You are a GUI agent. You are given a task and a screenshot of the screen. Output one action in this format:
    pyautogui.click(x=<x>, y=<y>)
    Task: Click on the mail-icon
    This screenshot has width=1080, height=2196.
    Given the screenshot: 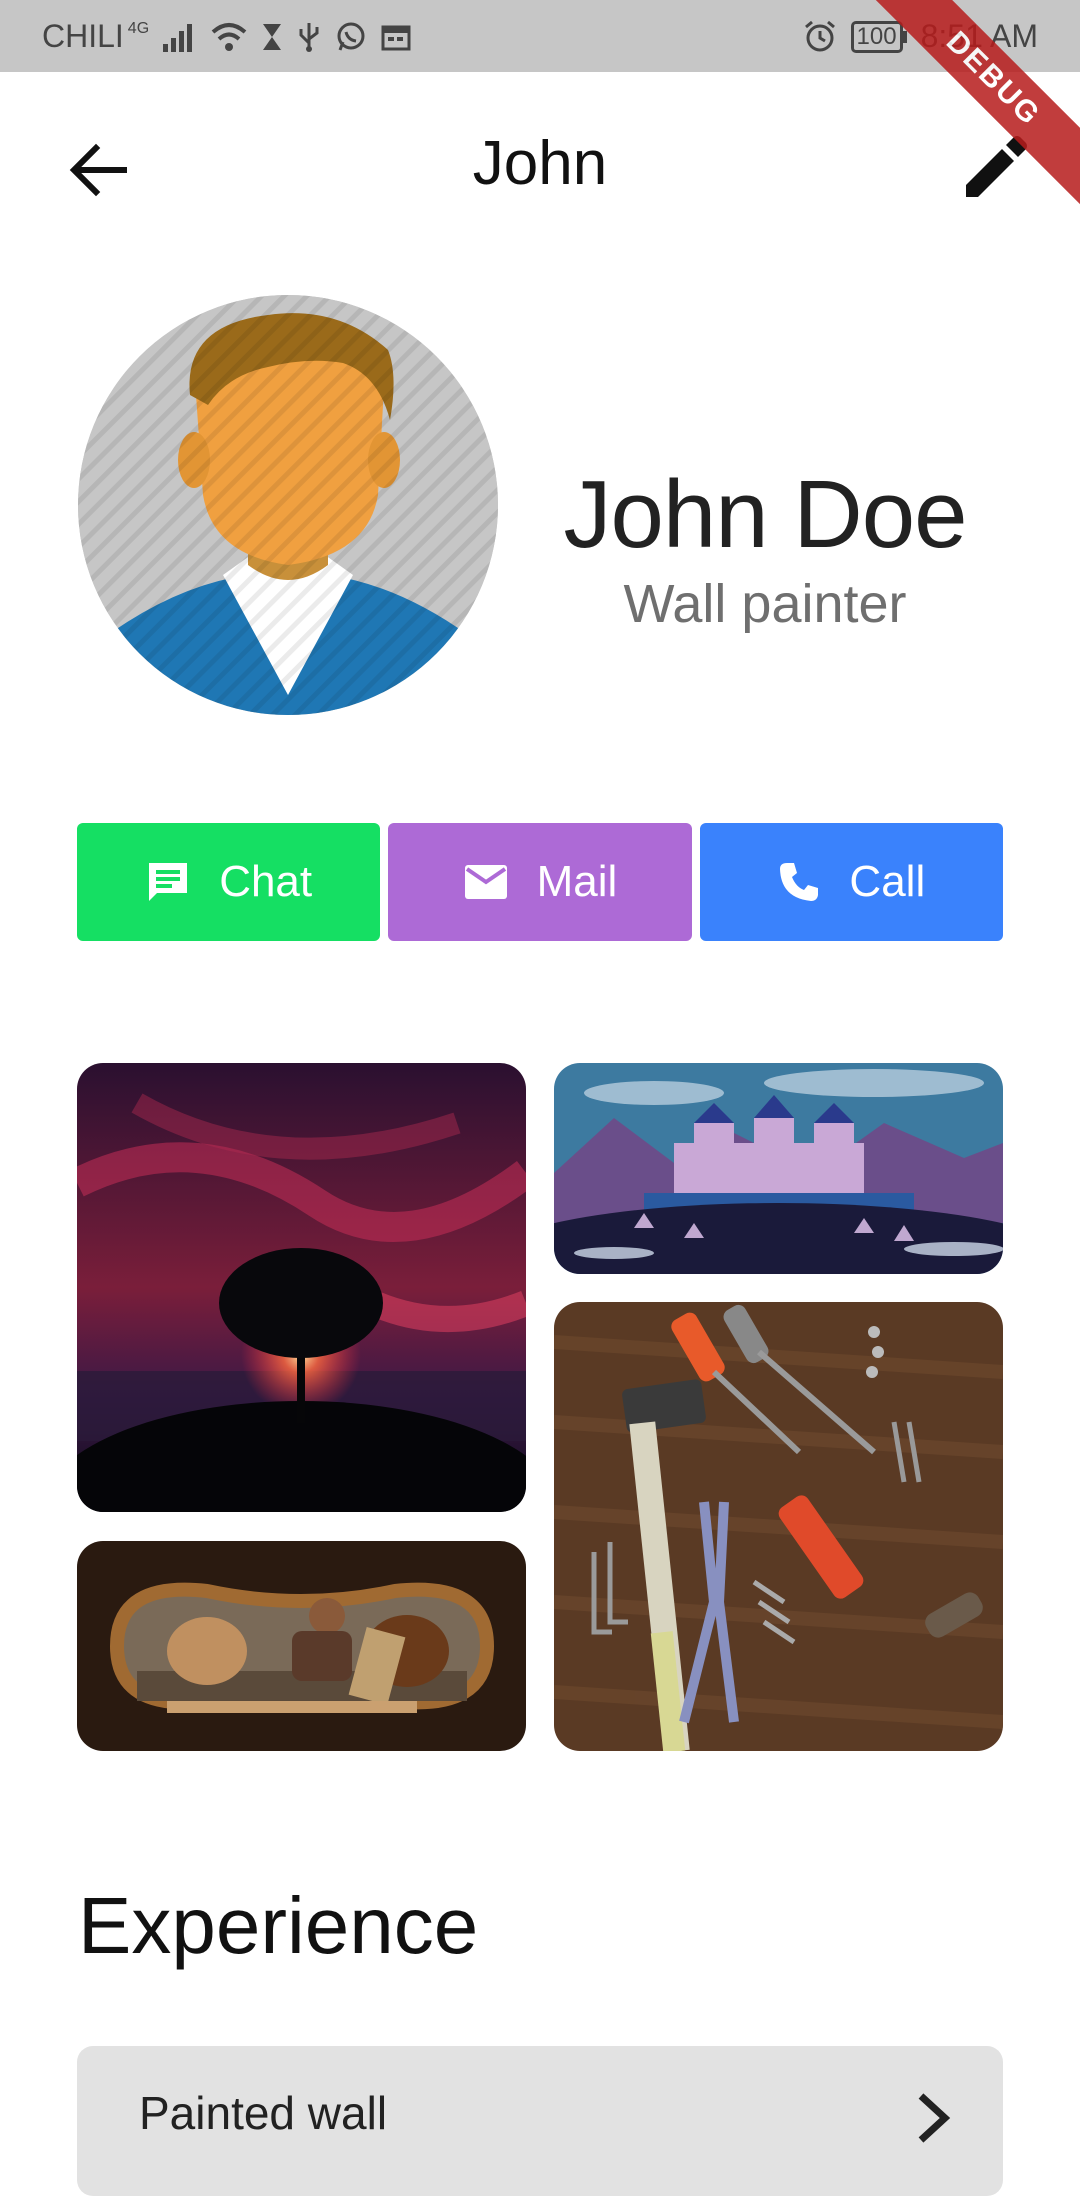 What is the action you would take?
    pyautogui.click(x=485, y=882)
    